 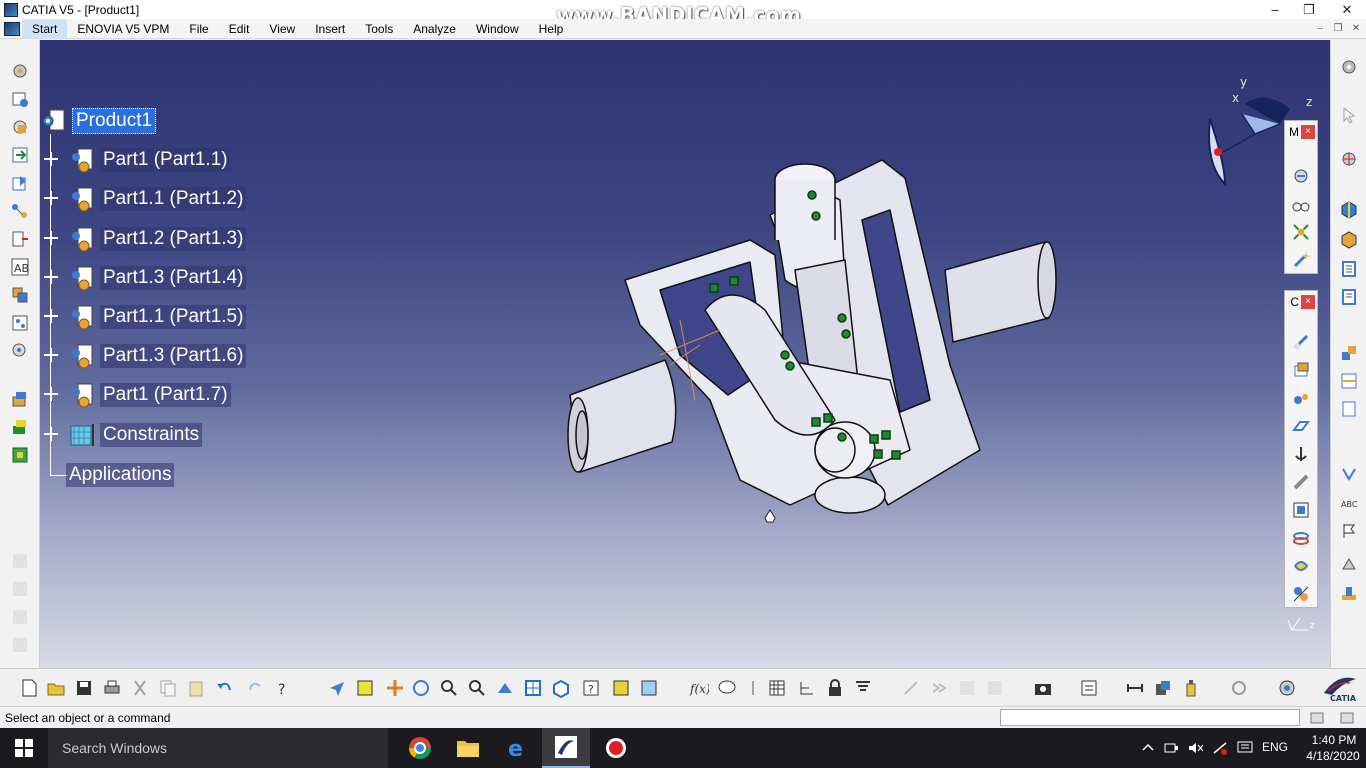 I want to click on tree-item-label: Part1 (Part1.7), so click(x=165, y=395).